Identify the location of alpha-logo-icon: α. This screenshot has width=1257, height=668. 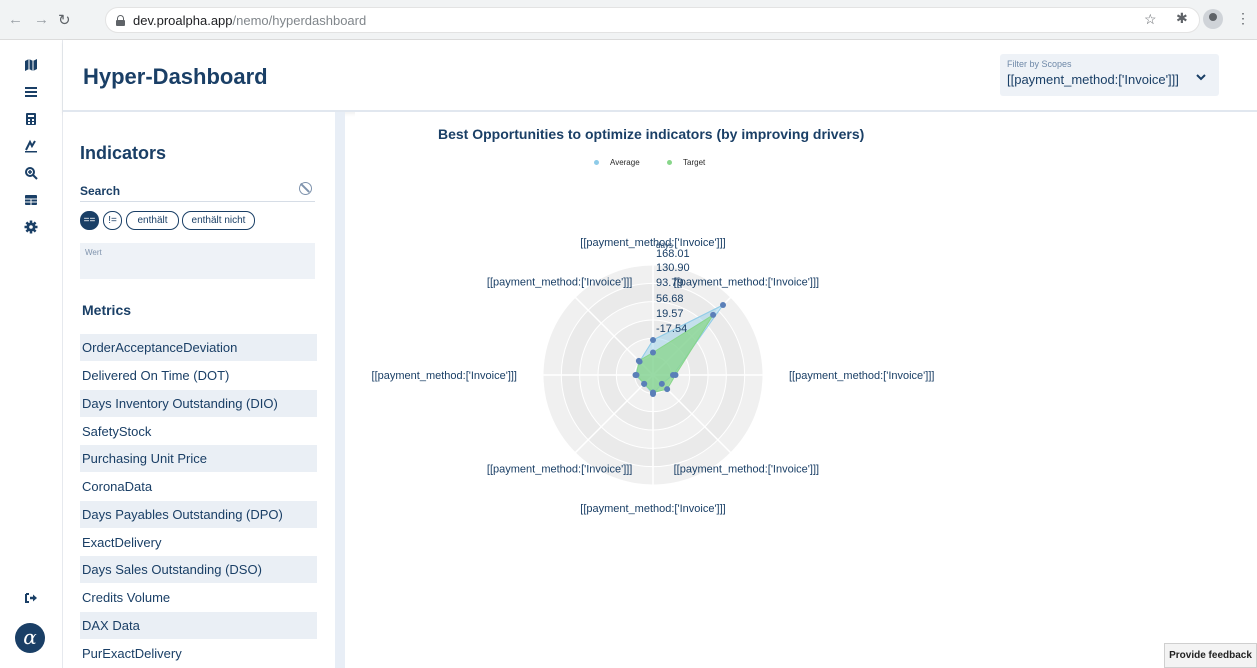
(30, 638).